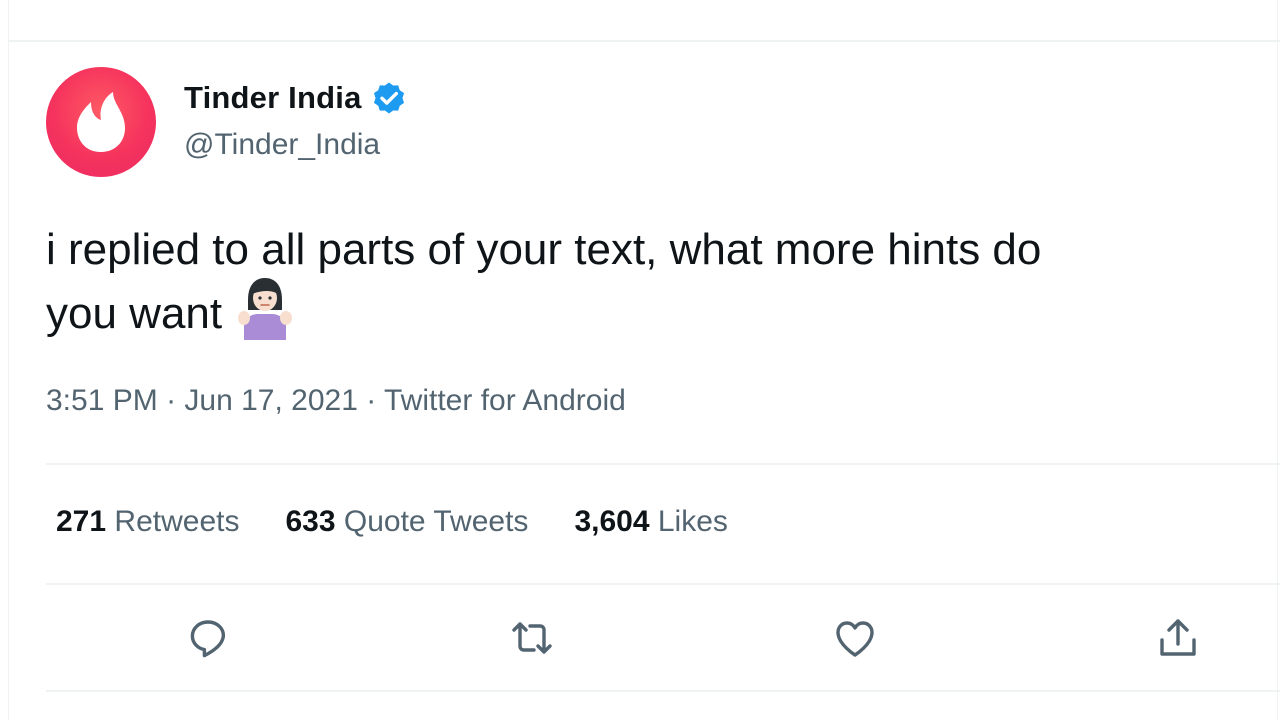 The width and height of the screenshot is (1280, 720). What do you see at coordinates (81, 521) in the screenshot?
I see `retweets-count: 271` at bounding box center [81, 521].